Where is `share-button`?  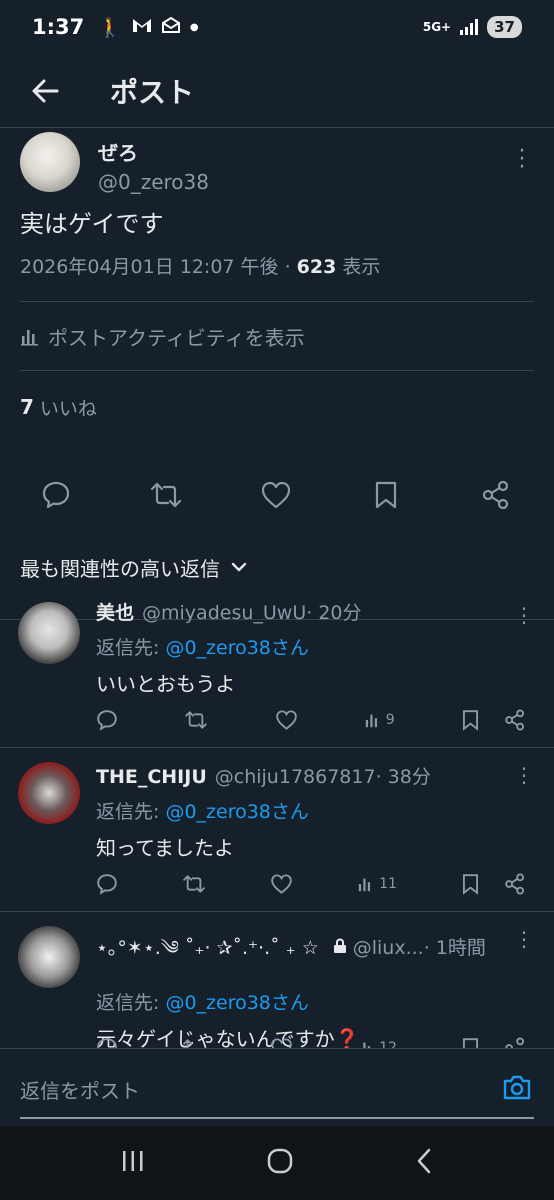
share-button is located at coordinates (496, 495).